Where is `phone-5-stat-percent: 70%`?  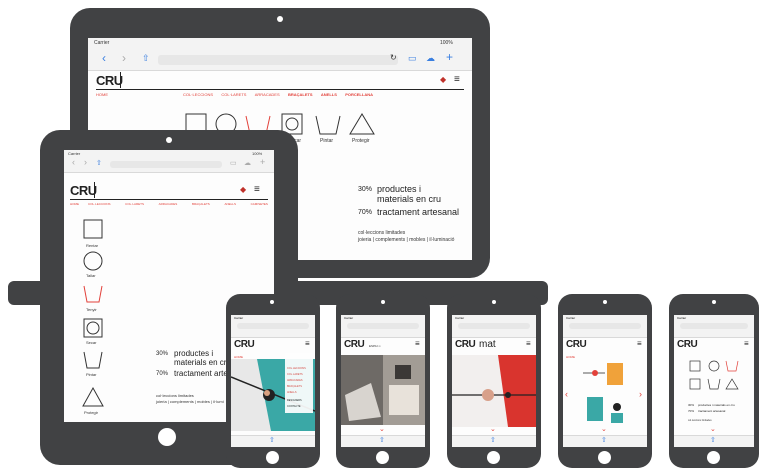 phone-5-stat-percent: 70% is located at coordinates (691, 411).